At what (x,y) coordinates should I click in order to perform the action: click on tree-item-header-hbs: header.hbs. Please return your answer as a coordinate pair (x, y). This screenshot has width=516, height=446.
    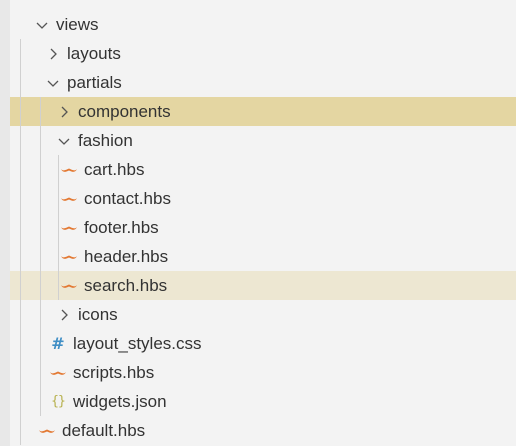
    Looking at the image, I should click on (258, 256).